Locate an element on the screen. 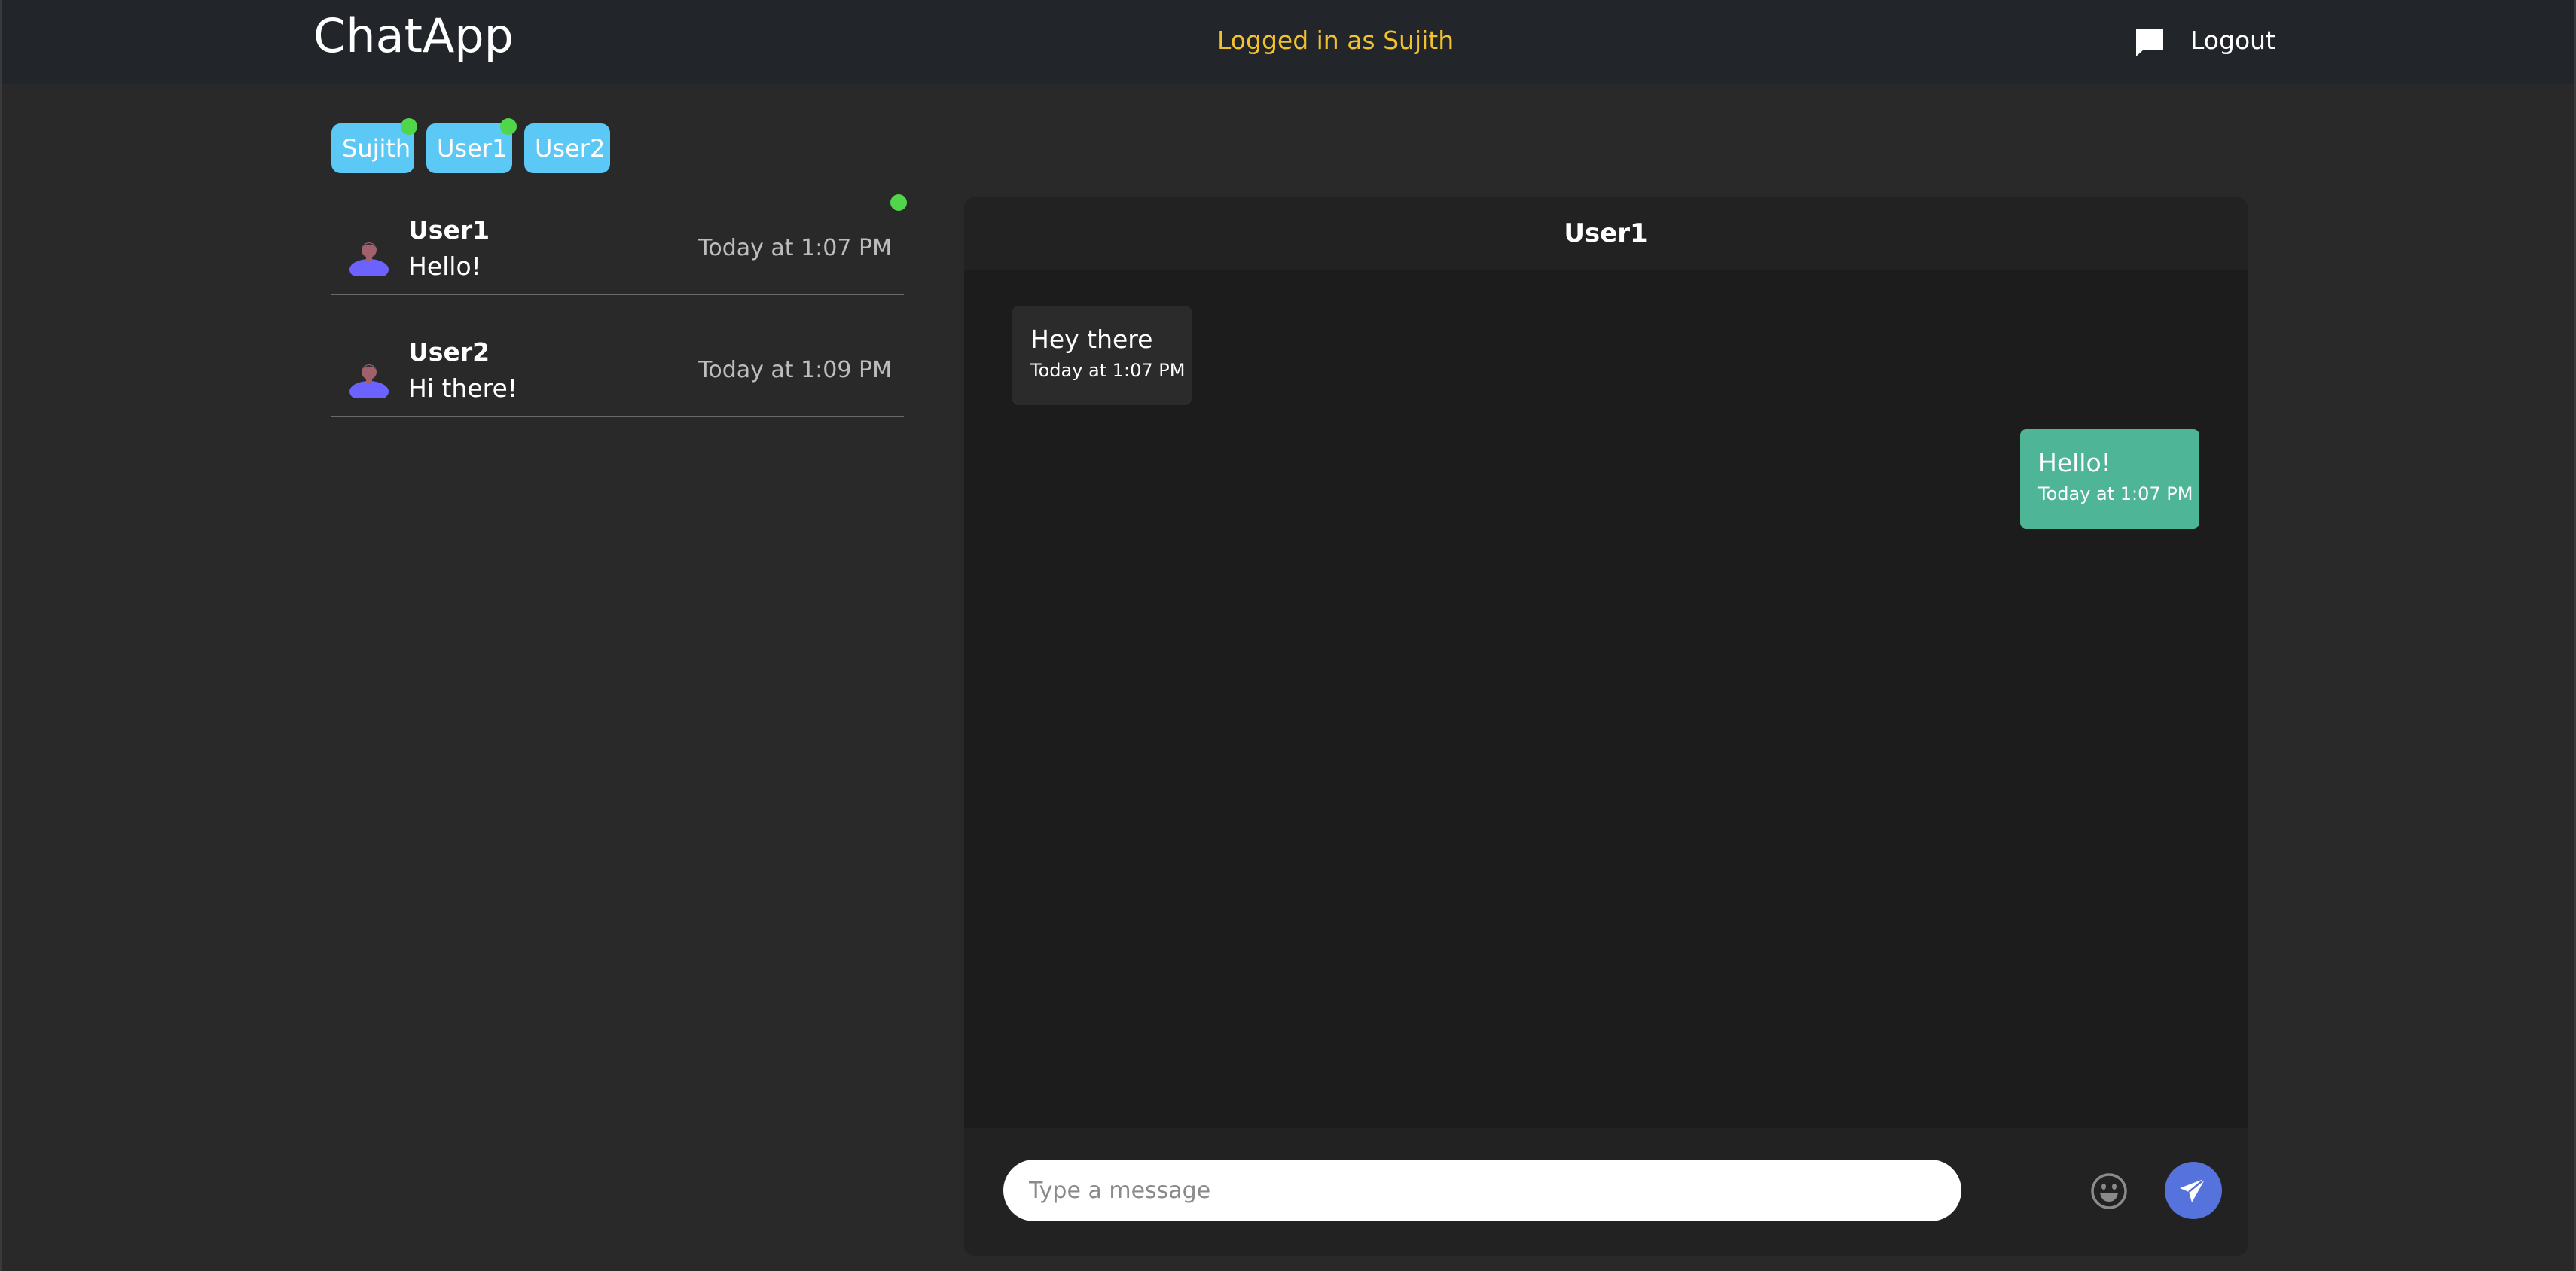  chip-label: User1 is located at coordinates (473, 148).